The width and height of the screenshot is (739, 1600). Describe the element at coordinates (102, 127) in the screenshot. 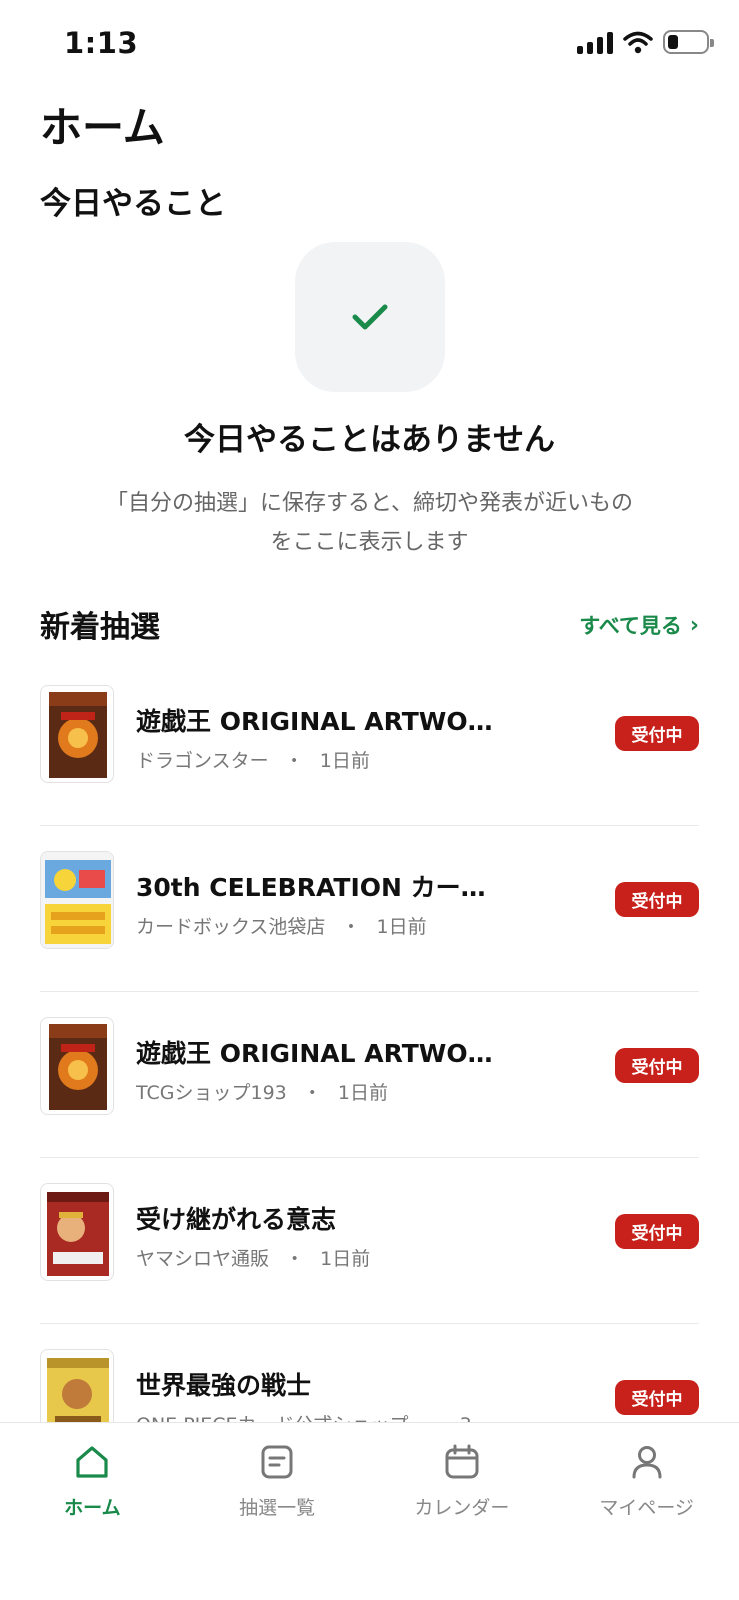

I see `page-title: ホーム` at that location.